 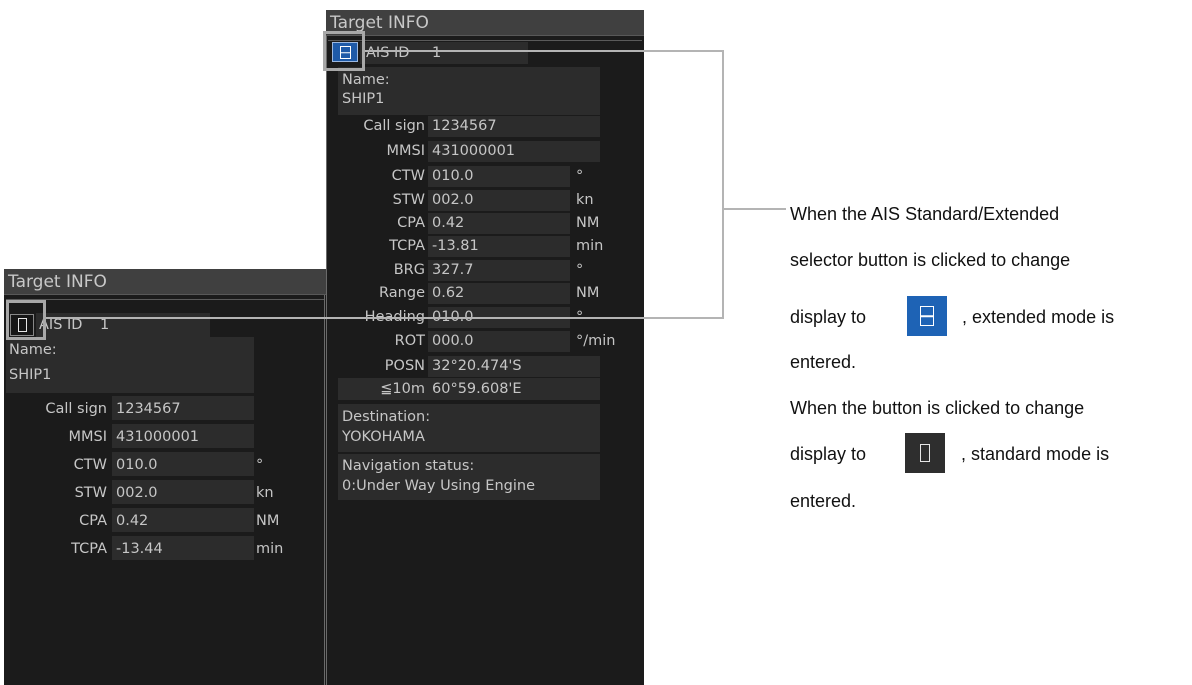 I want to click on row-label: ≦10m, so click(x=402, y=389).